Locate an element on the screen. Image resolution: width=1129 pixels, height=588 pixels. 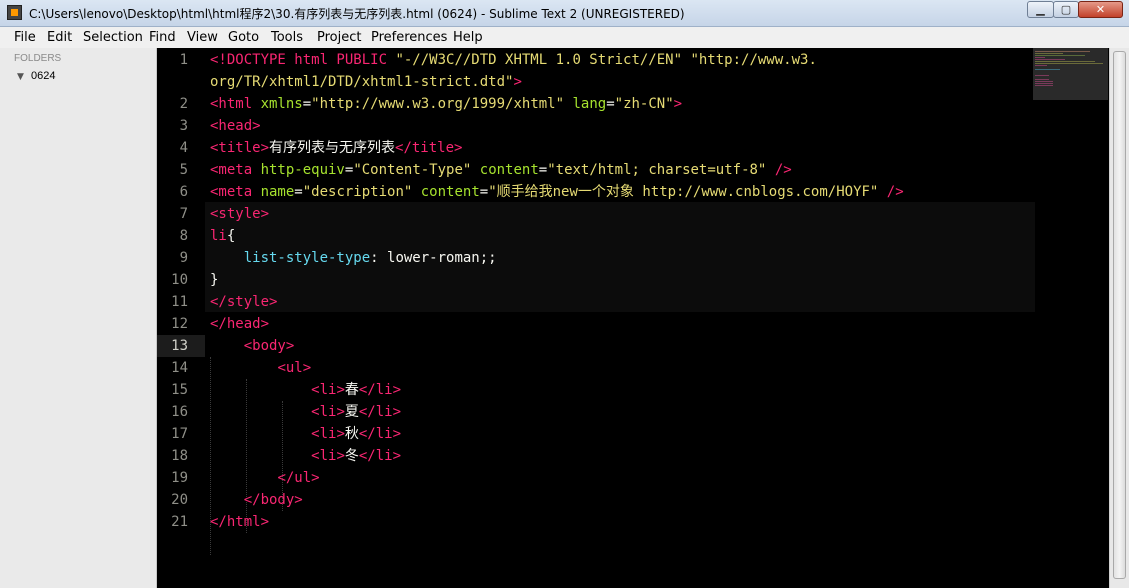
line-number: 11 is located at coordinates (168, 302).